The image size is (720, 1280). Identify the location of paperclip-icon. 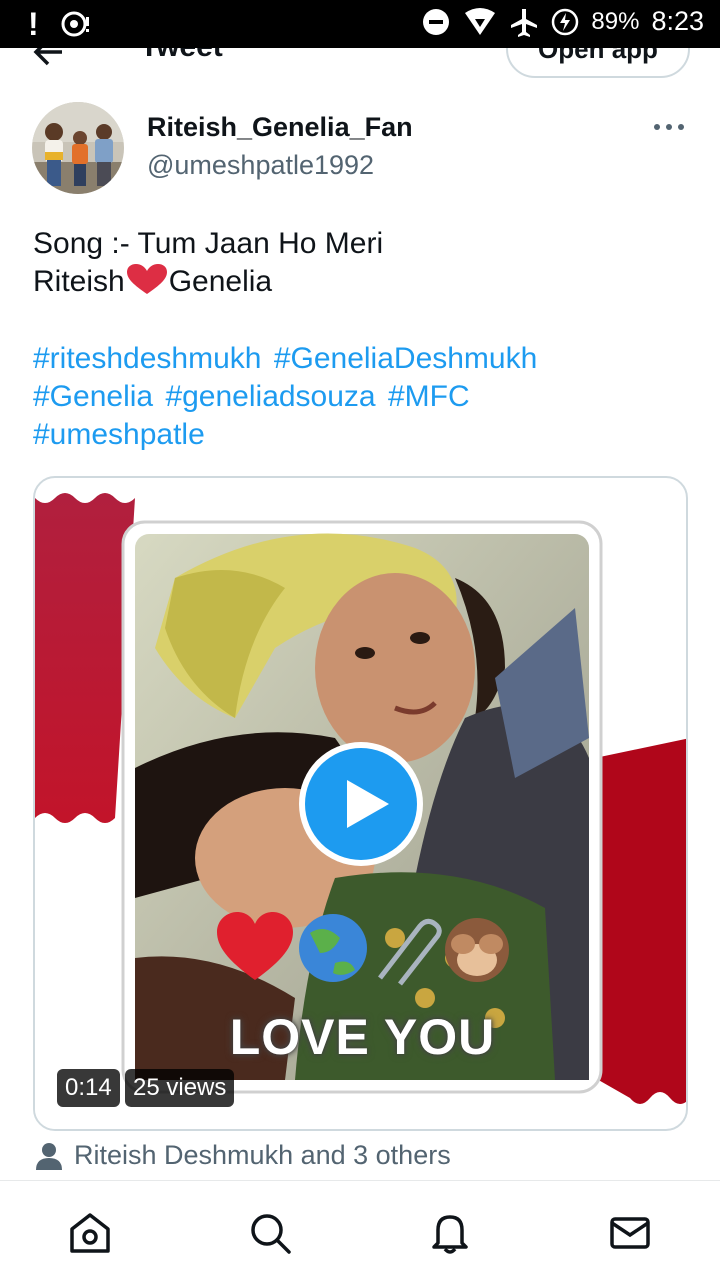
(410, 952).